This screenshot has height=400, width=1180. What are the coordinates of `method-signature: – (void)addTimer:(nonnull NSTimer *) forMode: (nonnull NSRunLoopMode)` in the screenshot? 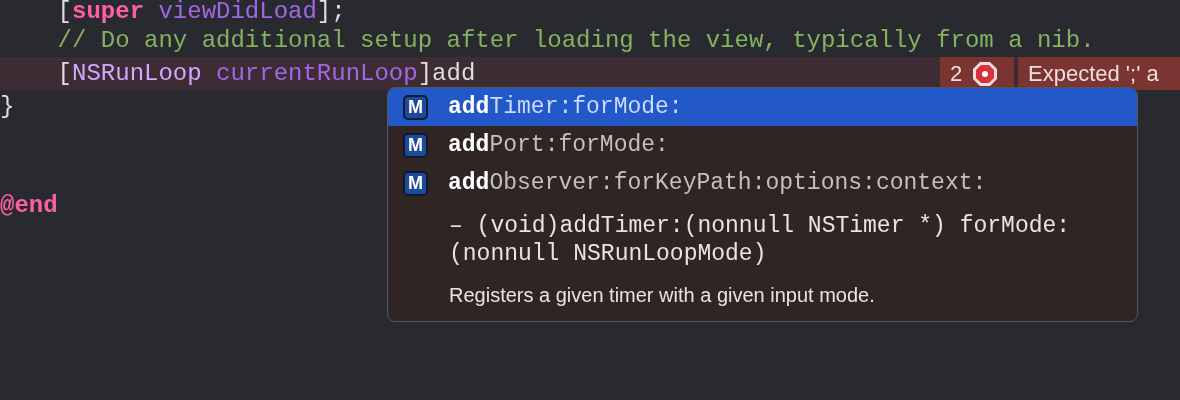 It's located at (760, 240).